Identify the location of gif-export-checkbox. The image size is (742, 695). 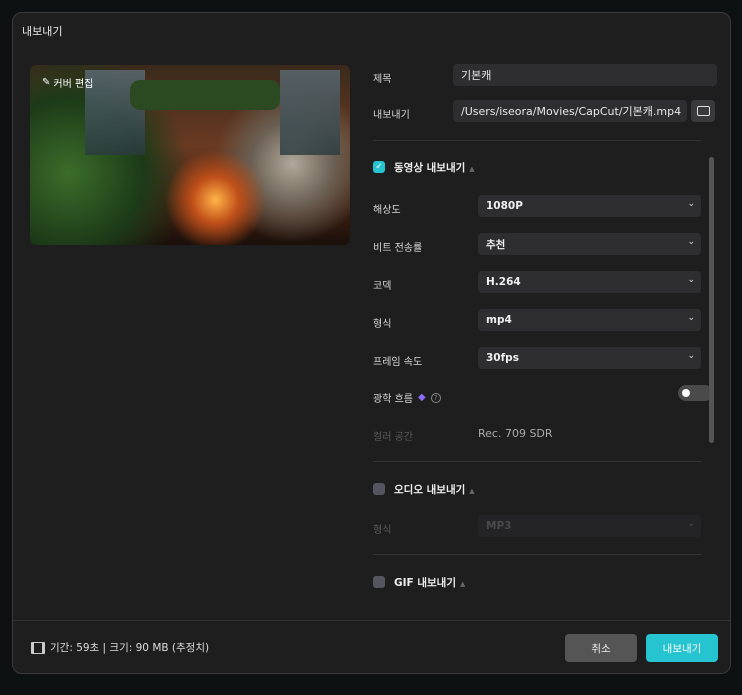
(379, 582).